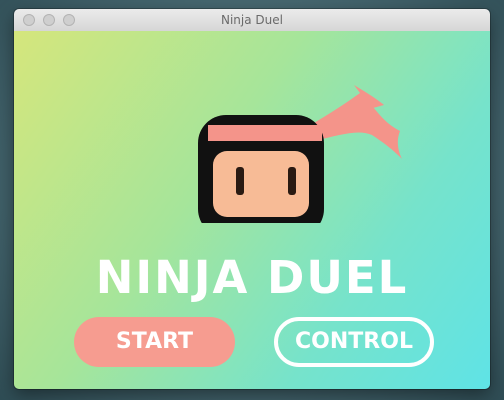  Describe the element at coordinates (252, 277) in the screenshot. I see `game-title: NINJA DUEL` at that location.